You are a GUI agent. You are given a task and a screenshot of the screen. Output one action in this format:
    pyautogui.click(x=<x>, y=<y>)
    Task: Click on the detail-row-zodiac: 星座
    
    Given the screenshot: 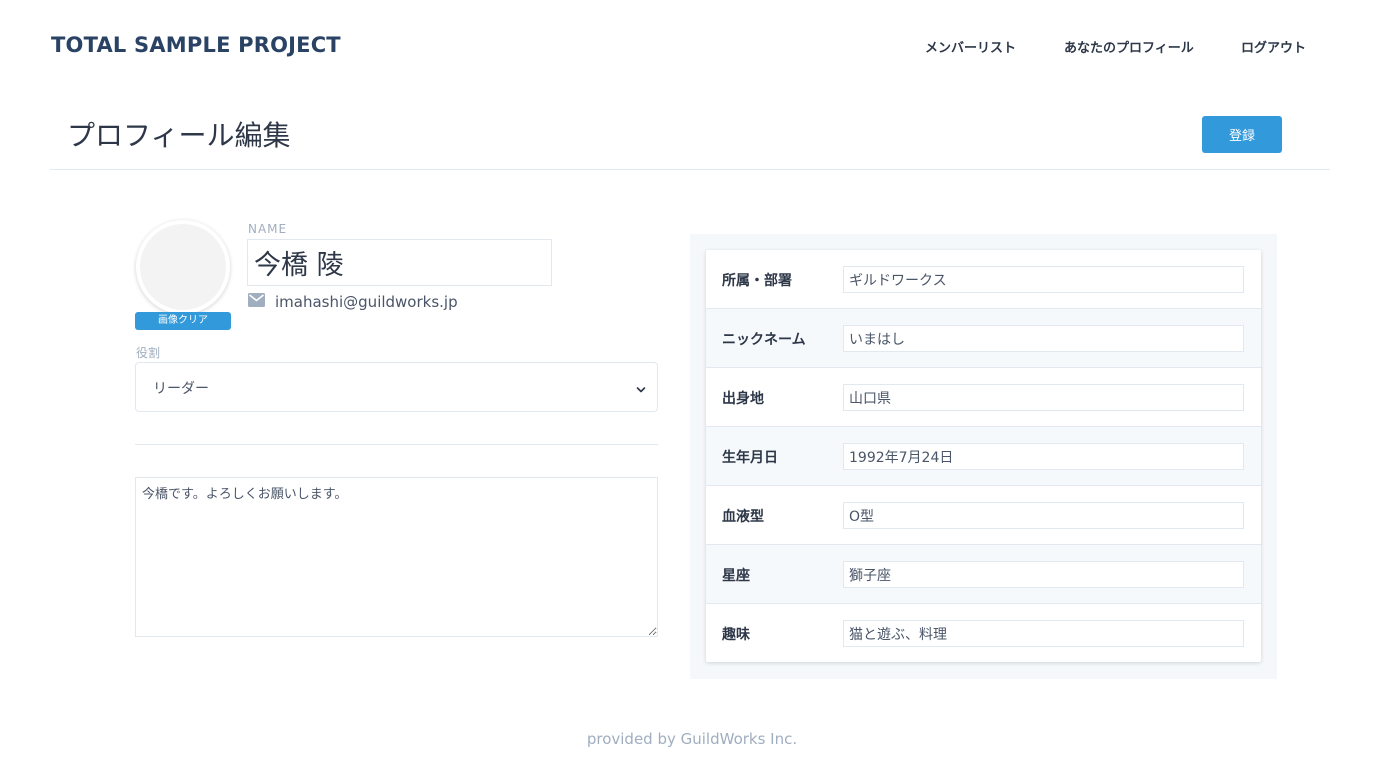 What is the action you would take?
    pyautogui.click(x=983, y=574)
    